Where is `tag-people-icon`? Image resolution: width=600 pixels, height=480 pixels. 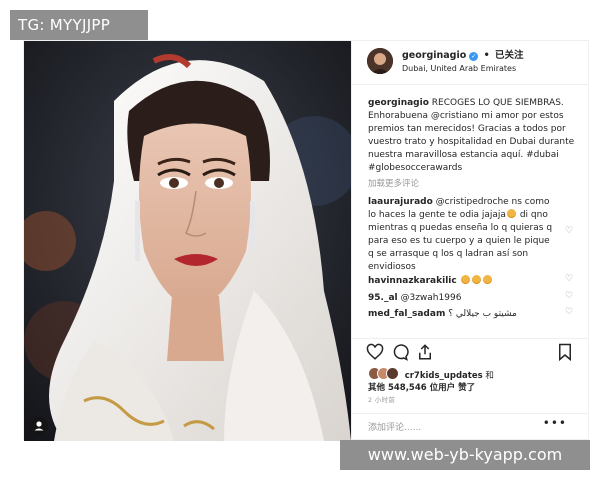
tag-people-icon is located at coordinates (39, 426).